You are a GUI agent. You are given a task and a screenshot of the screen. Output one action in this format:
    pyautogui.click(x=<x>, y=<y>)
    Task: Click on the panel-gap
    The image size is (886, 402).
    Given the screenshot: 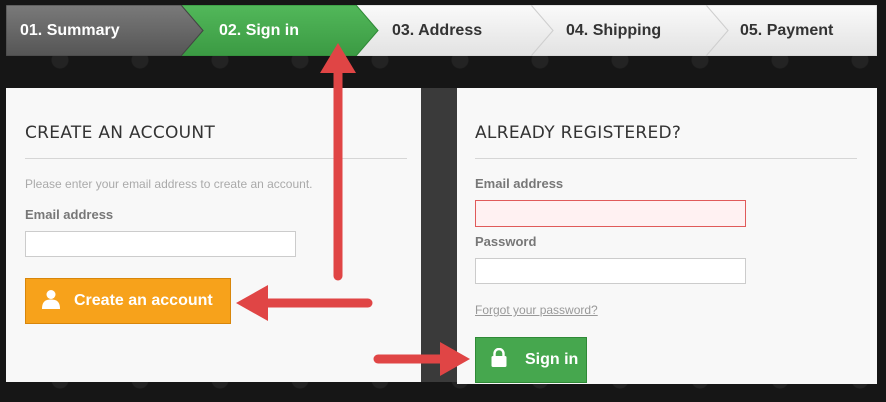 What is the action you would take?
    pyautogui.click(x=439, y=235)
    